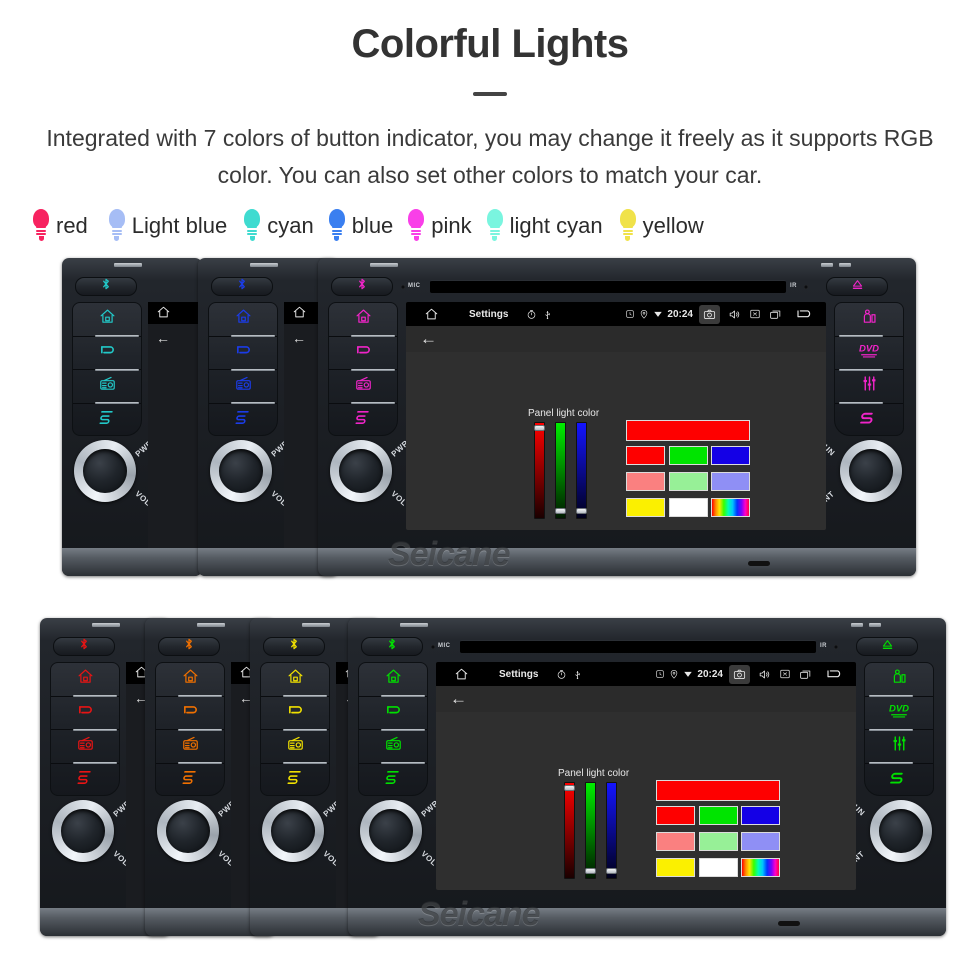  I want to click on status-volume-icon, so click(734, 314).